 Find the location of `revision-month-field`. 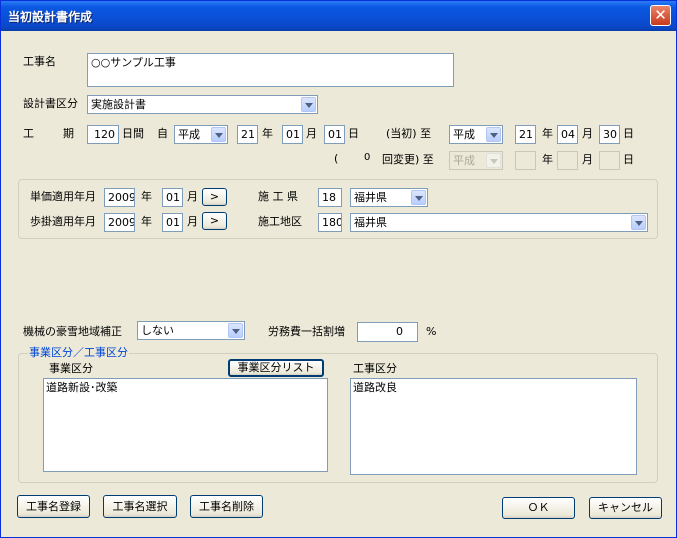

revision-month-field is located at coordinates (567, 160).